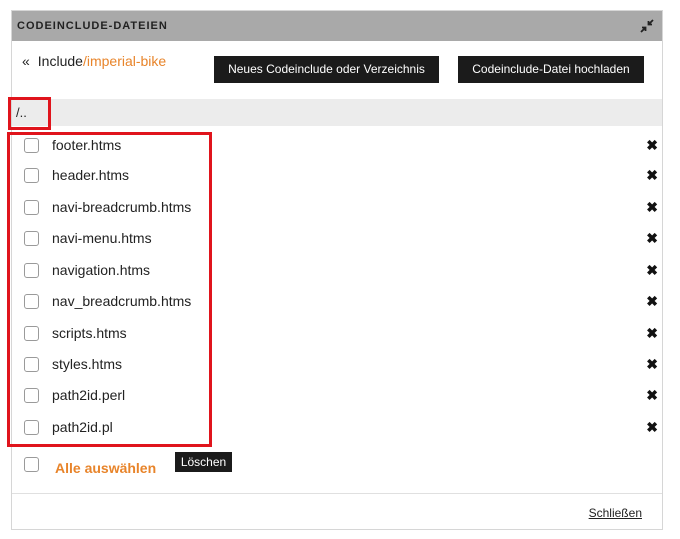 The width and height of the screenshot is (680, 539). I want to click on new-codeinclude-button: Neues Codeinclude oder Verzeichnis, so click(326, 69).